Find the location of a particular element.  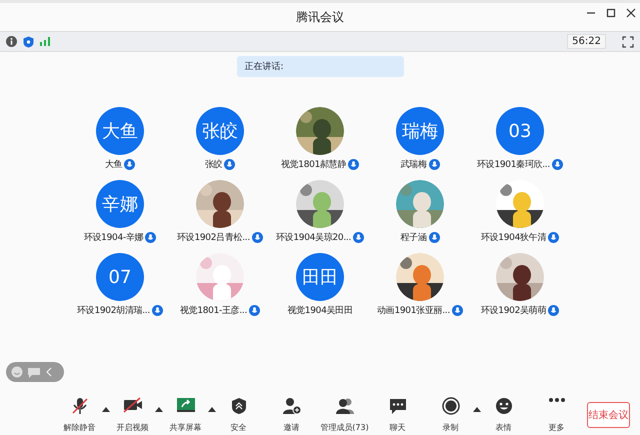

people-icon is located at coordinates (344, 406).